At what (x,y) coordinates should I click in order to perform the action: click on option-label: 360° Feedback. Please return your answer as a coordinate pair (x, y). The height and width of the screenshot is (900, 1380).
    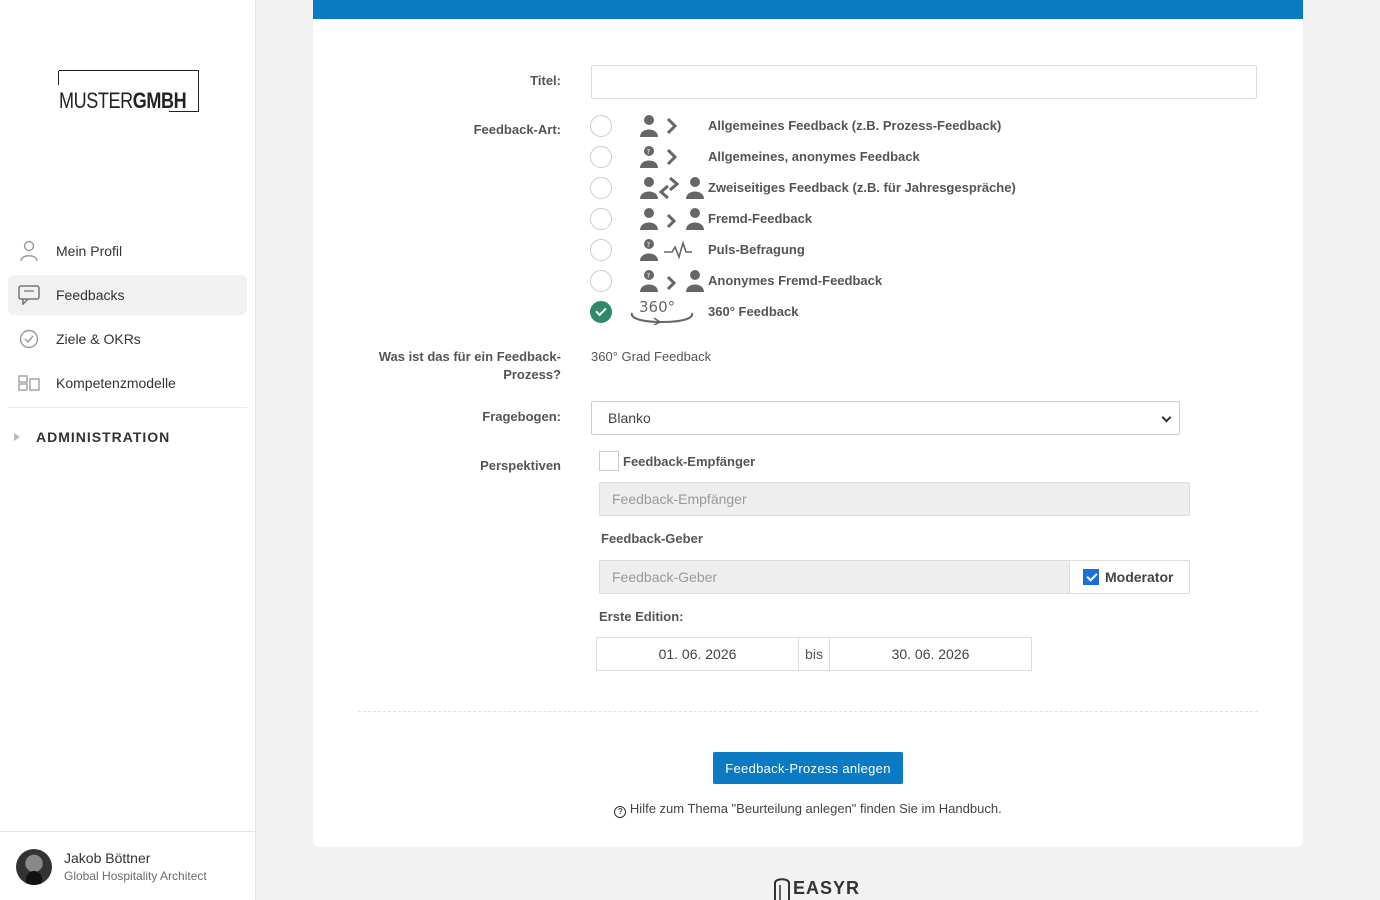
    Looking at the image, I should click on (753, 311).